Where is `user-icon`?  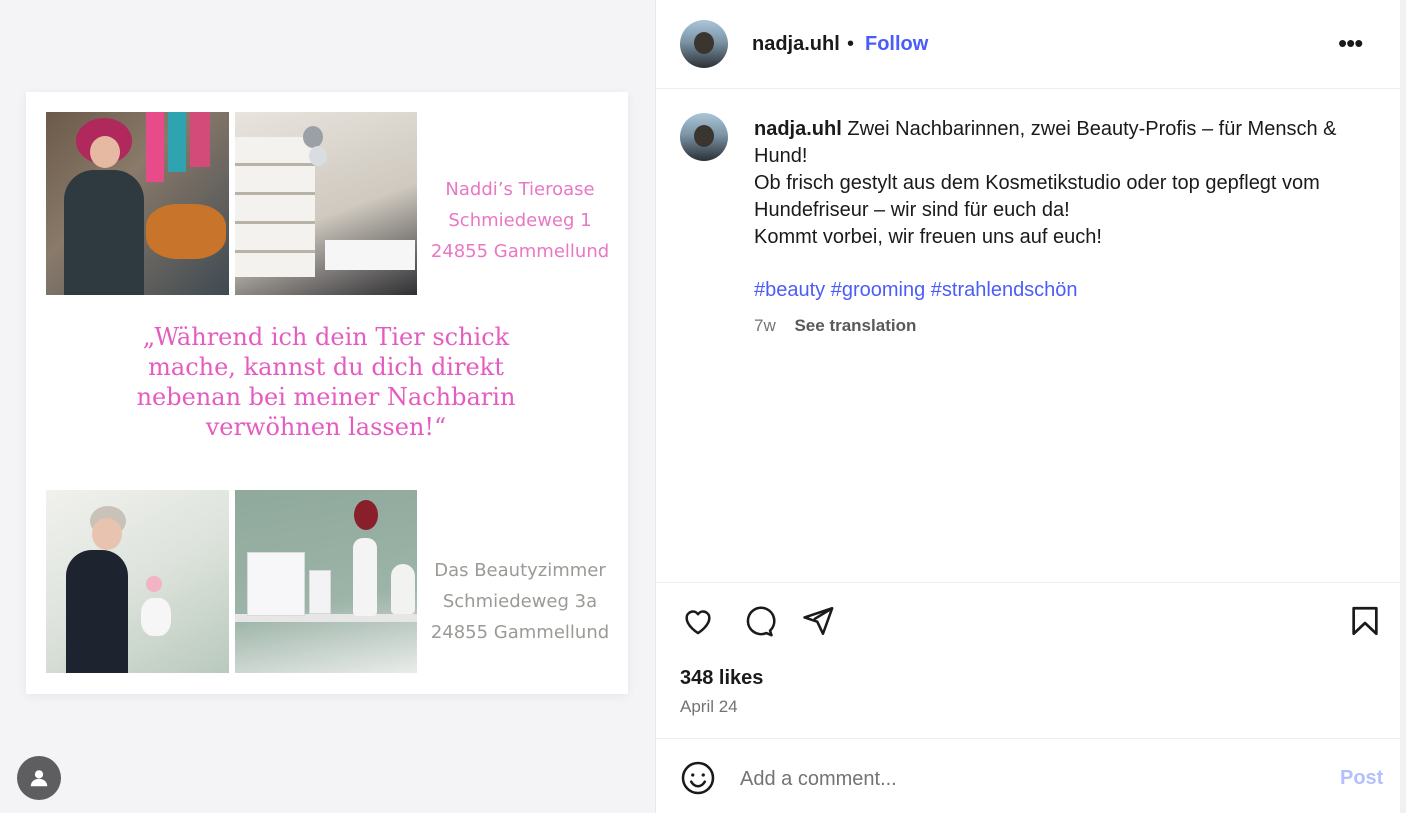 user-icon is located at coordinates (39, 778).